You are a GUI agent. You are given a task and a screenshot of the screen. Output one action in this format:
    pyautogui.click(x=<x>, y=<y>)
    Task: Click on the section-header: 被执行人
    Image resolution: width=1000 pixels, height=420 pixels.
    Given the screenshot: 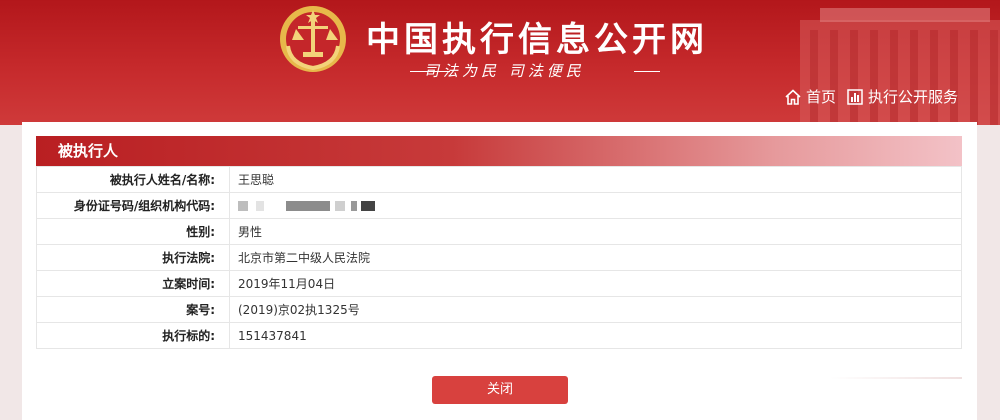 What is the action you would take?
    pyautogui.click(x=499, y=151)
    